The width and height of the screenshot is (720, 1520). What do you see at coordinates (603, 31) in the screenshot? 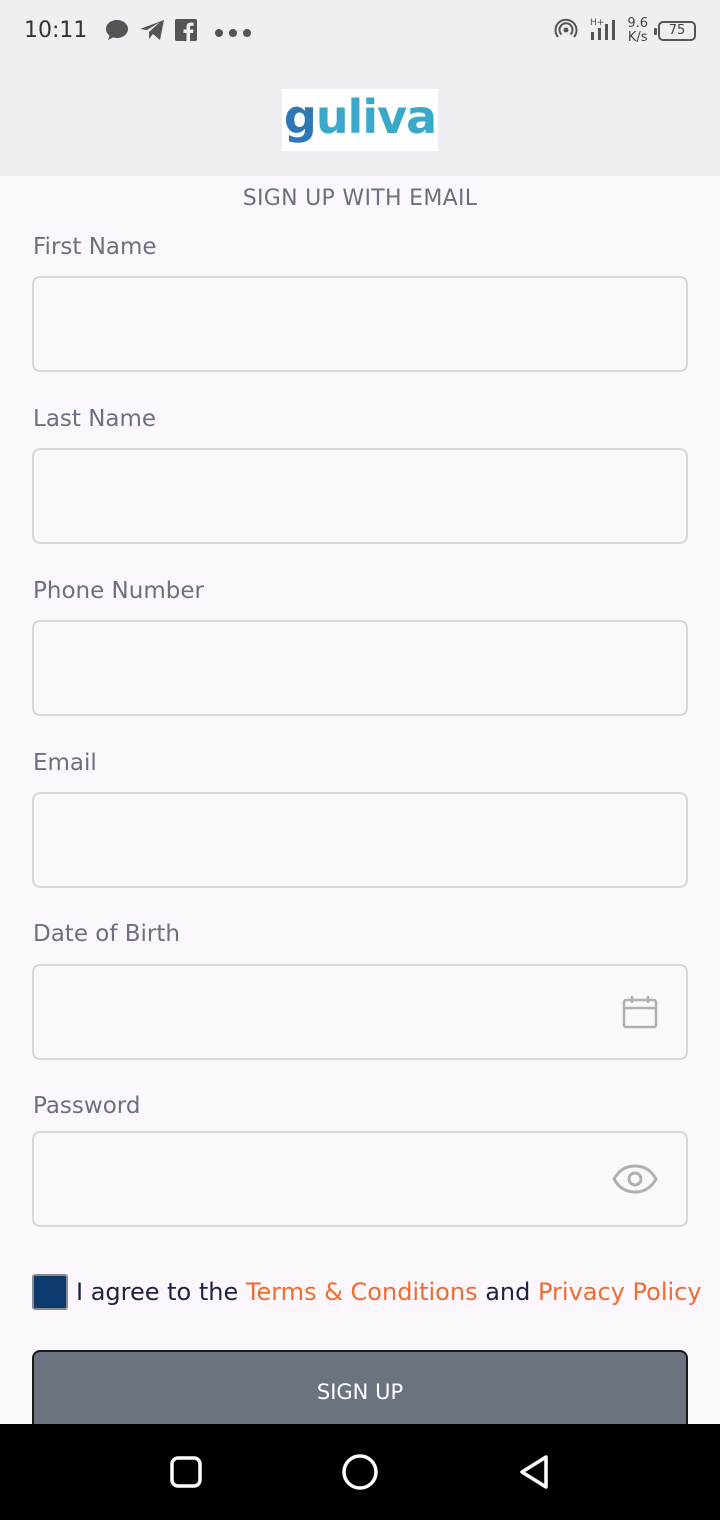
I see `signal-icon: H+` at bounding box center [603, 31].